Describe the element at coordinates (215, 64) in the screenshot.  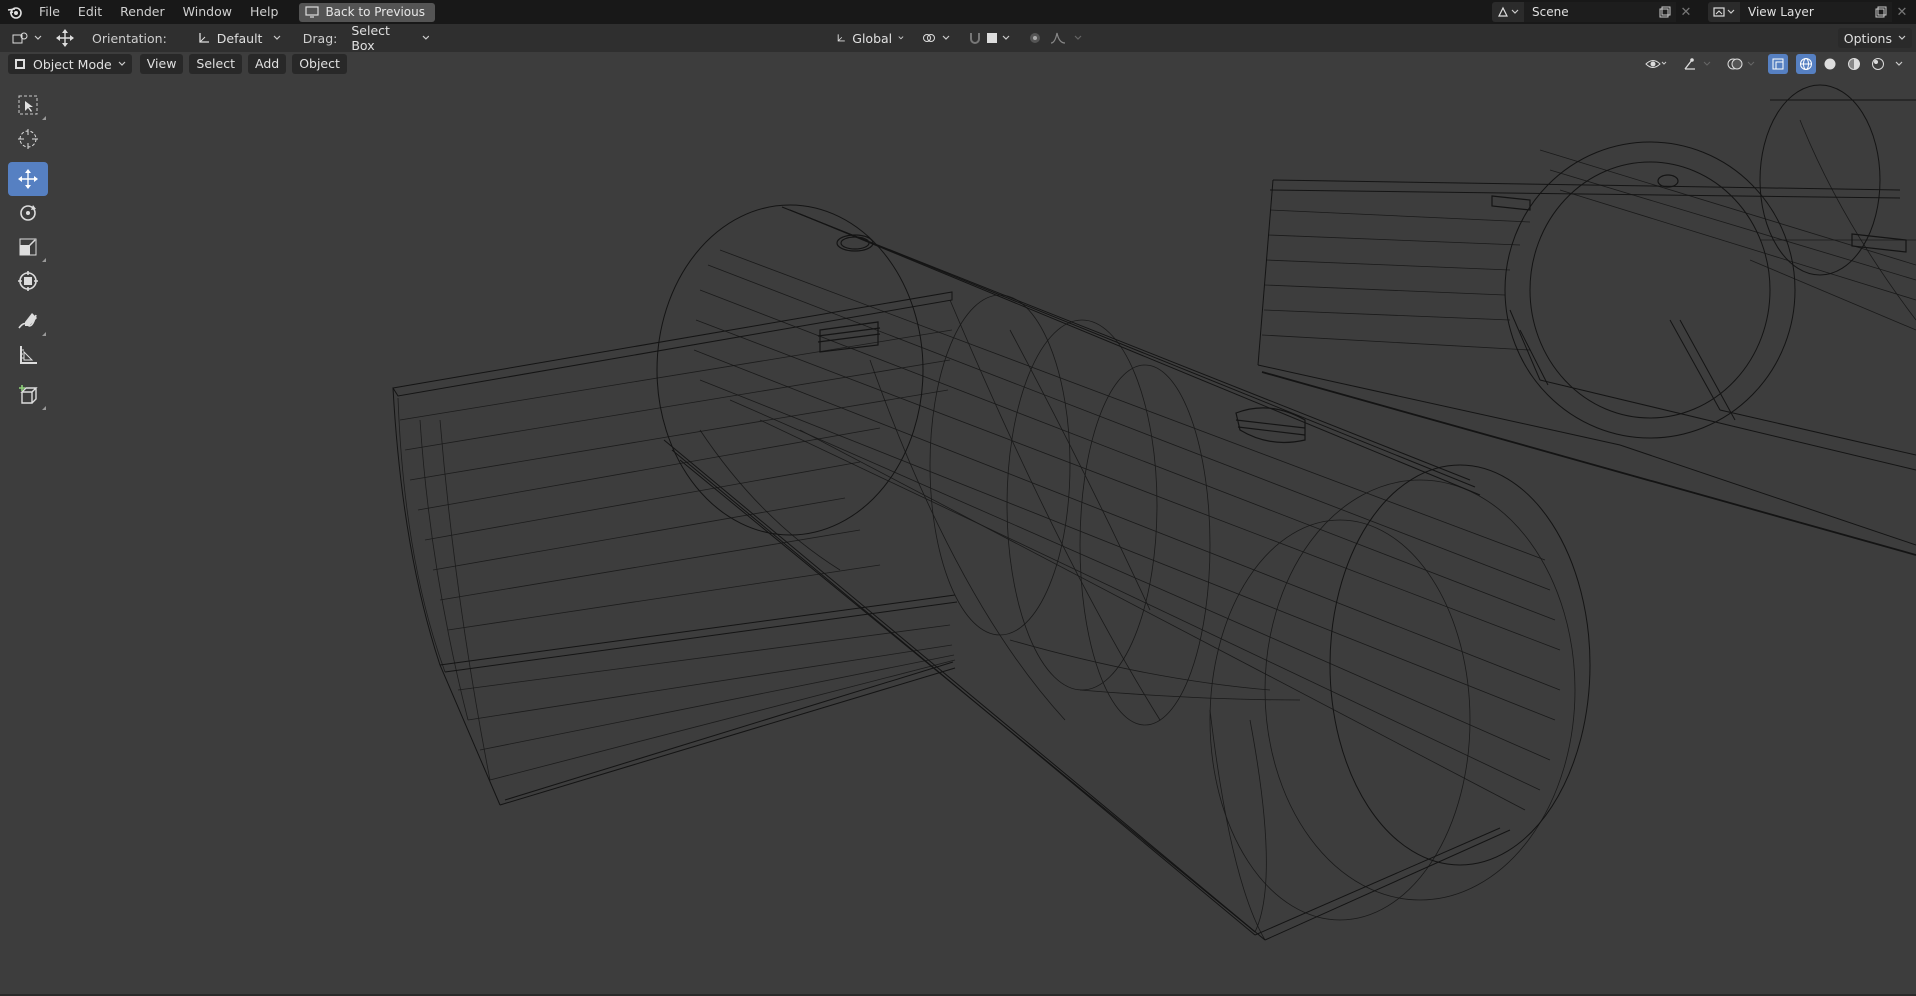
I see `select-menu: Select` at that location.